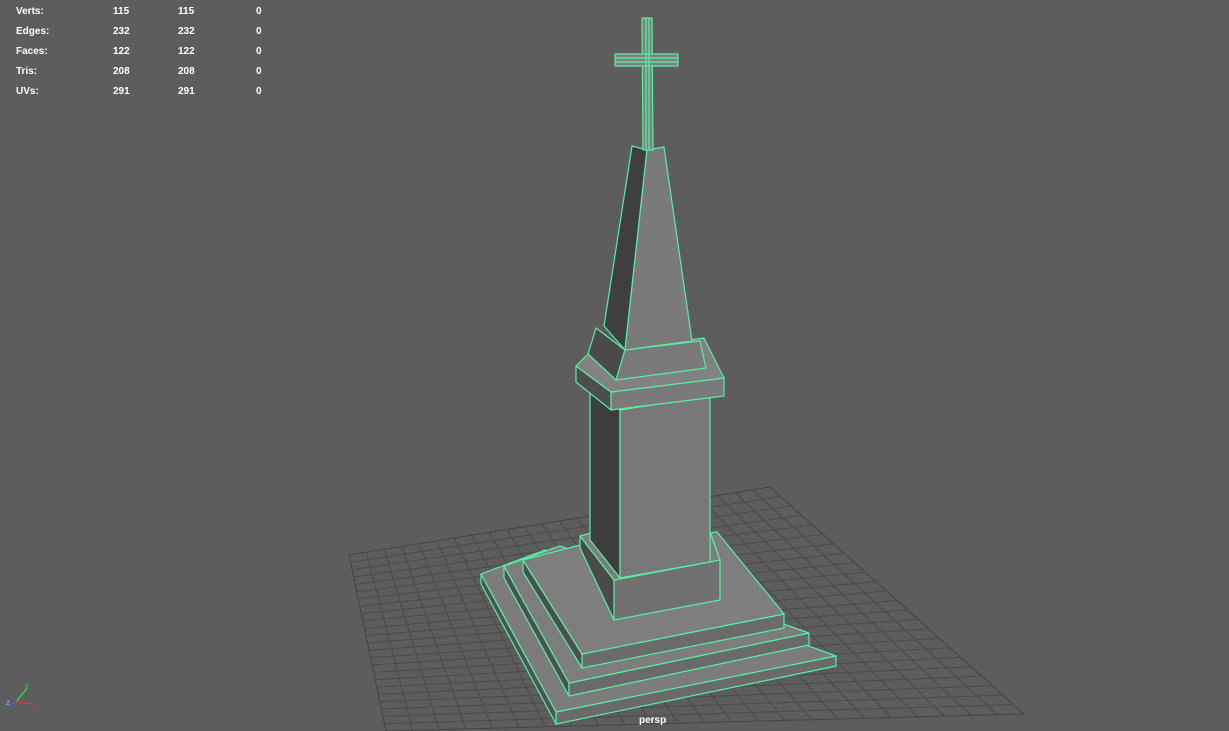 This screenshot has height=731, width=1229. Describe the element at coordinates (141, 92) in the screenshot. I see `hud-row-uvs: UVs: 291 291 0` at that location.